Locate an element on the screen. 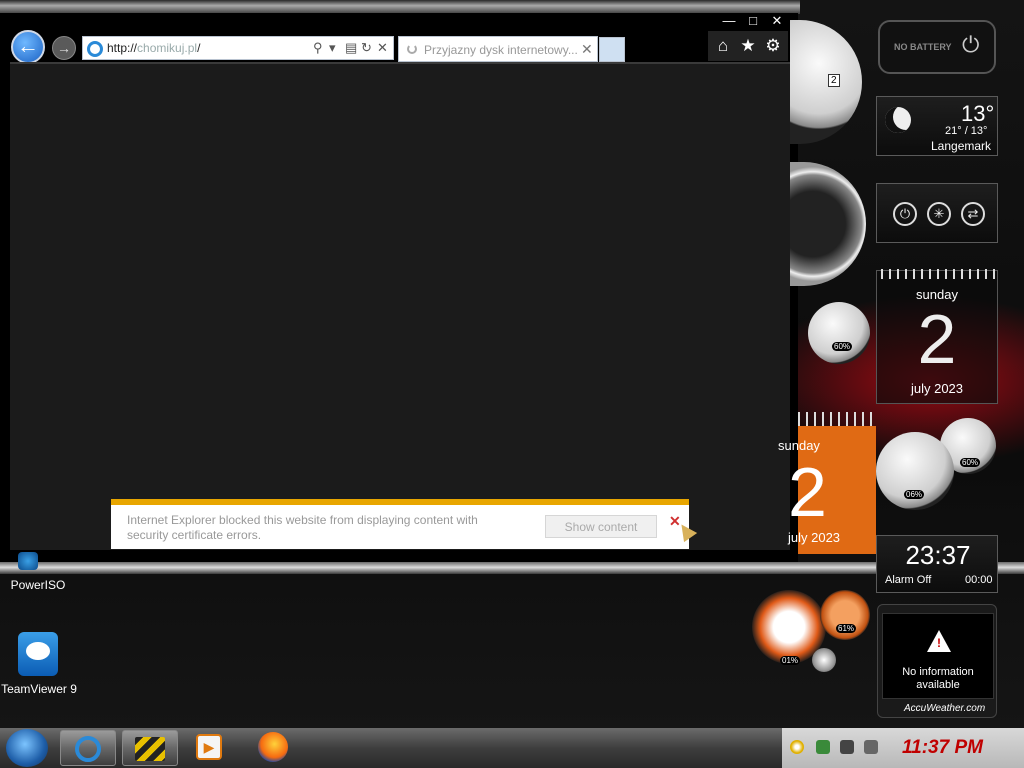  fan-gauge-value: 01% is located at coordinates (790, 660).